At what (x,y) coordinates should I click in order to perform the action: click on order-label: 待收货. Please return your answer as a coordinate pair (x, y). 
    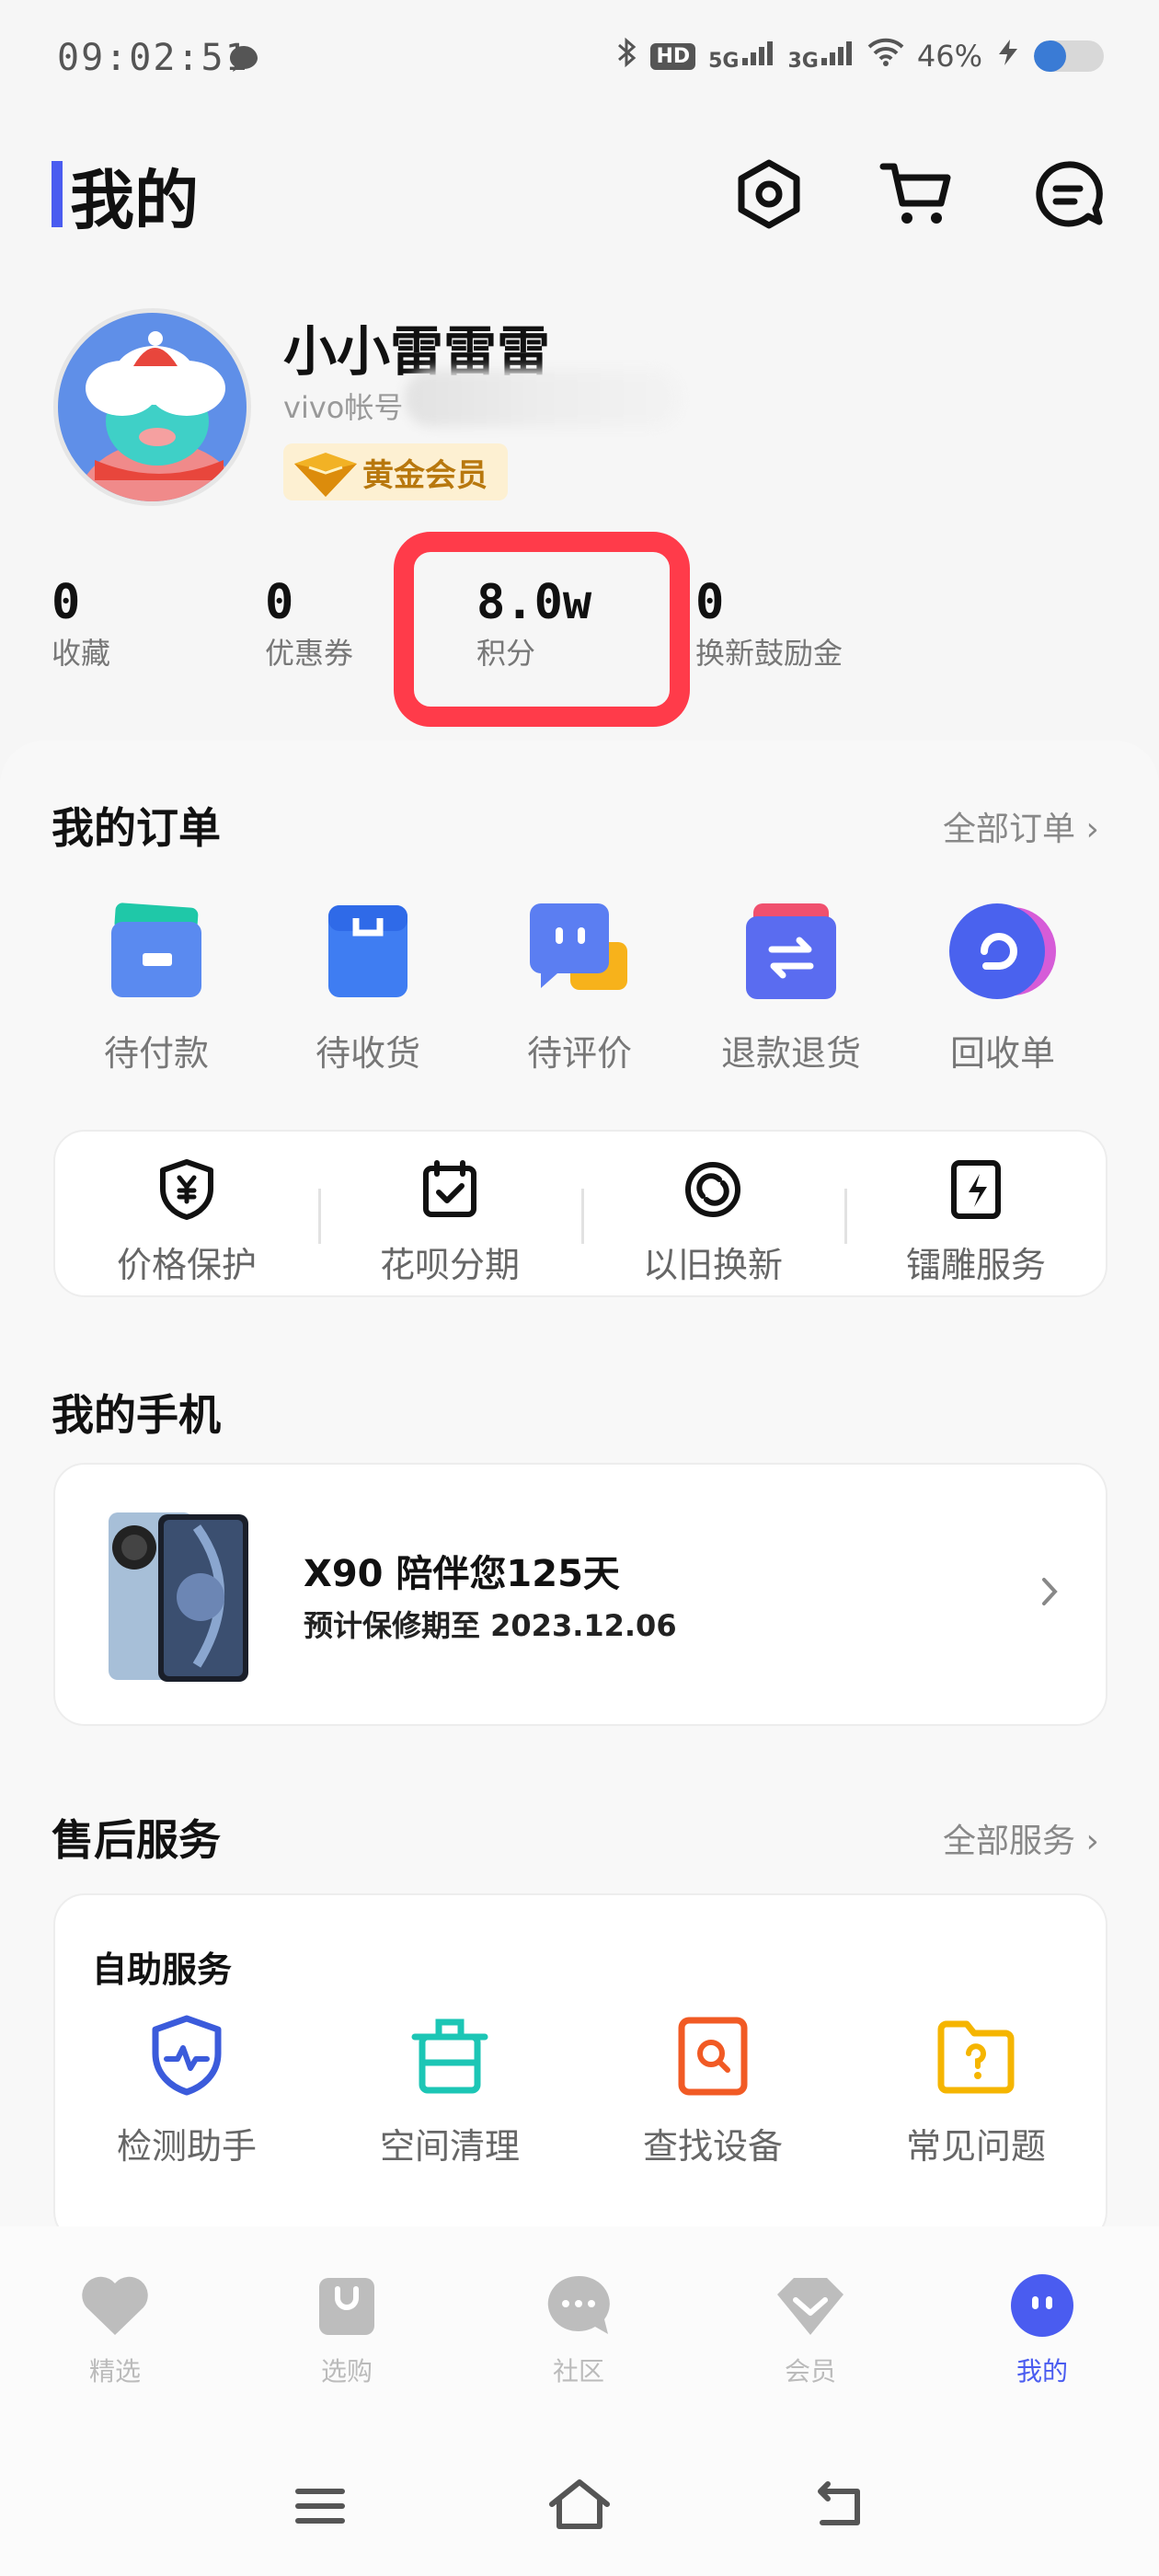
    Looking at the image, I should click on (367, 1053).